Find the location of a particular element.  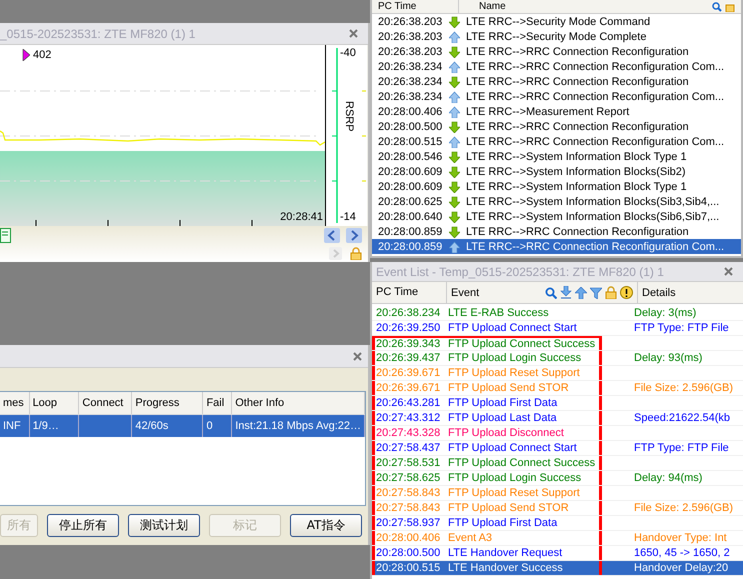

event-name: FTP Upload Last Data is located at coordinates (502, 418).